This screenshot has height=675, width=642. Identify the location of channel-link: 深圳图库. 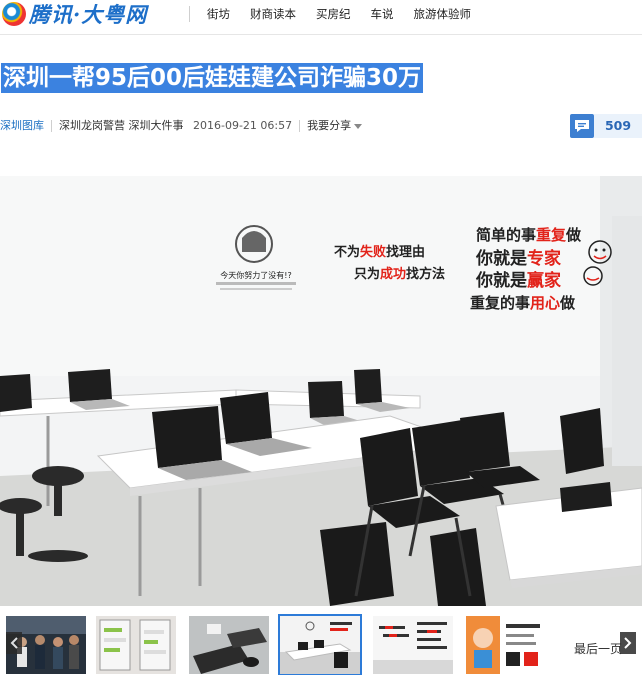
(22, 125).